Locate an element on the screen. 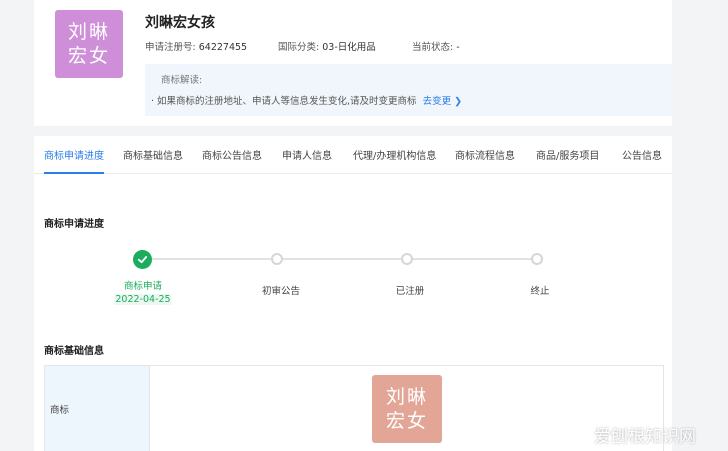 The height and width of the screenshot is (451, 728). info-key-cell: 商标 is located at coordinates (97, 408).